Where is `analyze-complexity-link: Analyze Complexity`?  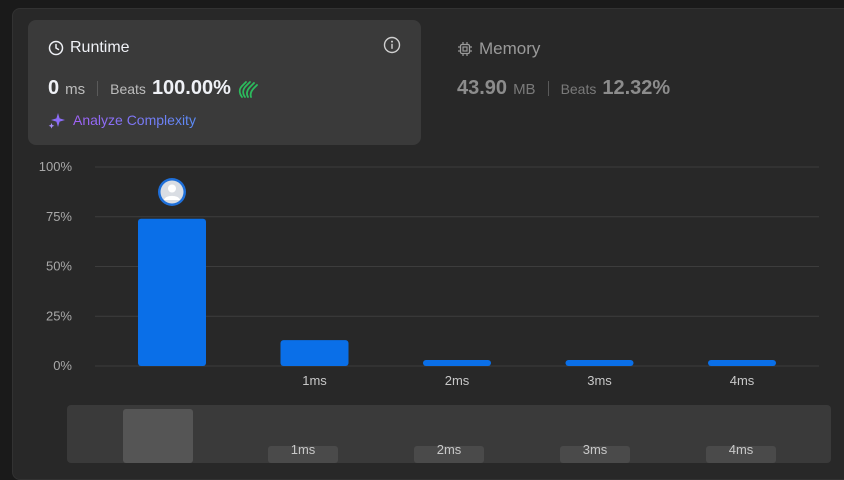 analyze-complexity-link: Analyze Complexity is located at coordinates (122, 120).